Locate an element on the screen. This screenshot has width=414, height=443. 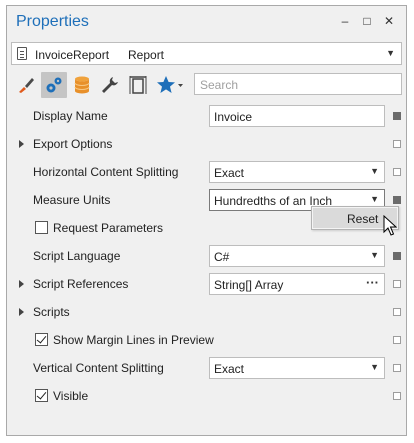
display-name-editor: Invoice is located at coordinates (297, 116).